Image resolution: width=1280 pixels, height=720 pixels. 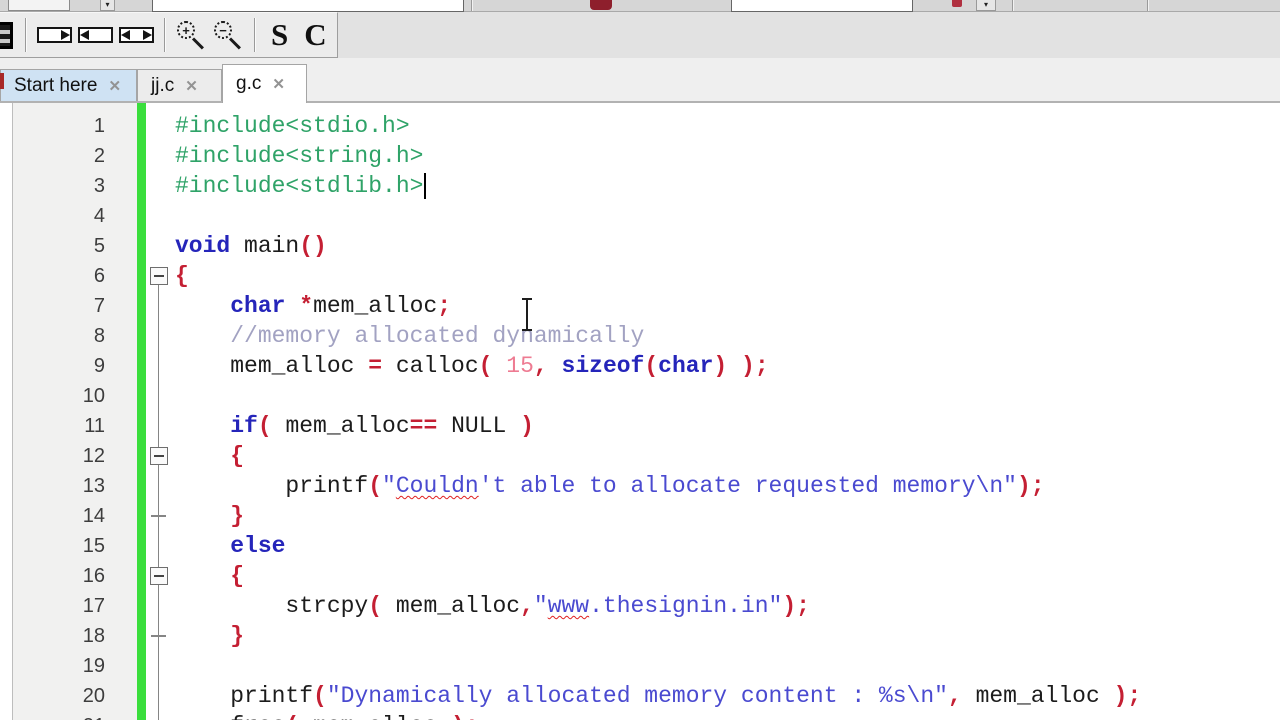 I want to click on zoom-out-icon: −, so click(x=228, y=35).